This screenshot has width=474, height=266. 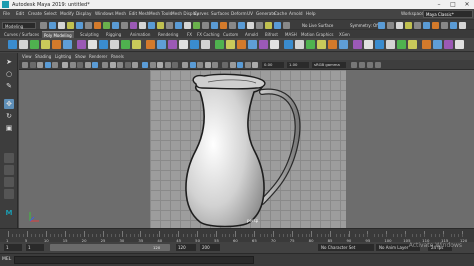 What do you see at coordinates (230, 34) in the screenshot?
I see `shelf-tab-custom: Custom` at bounding box center [230, 34].